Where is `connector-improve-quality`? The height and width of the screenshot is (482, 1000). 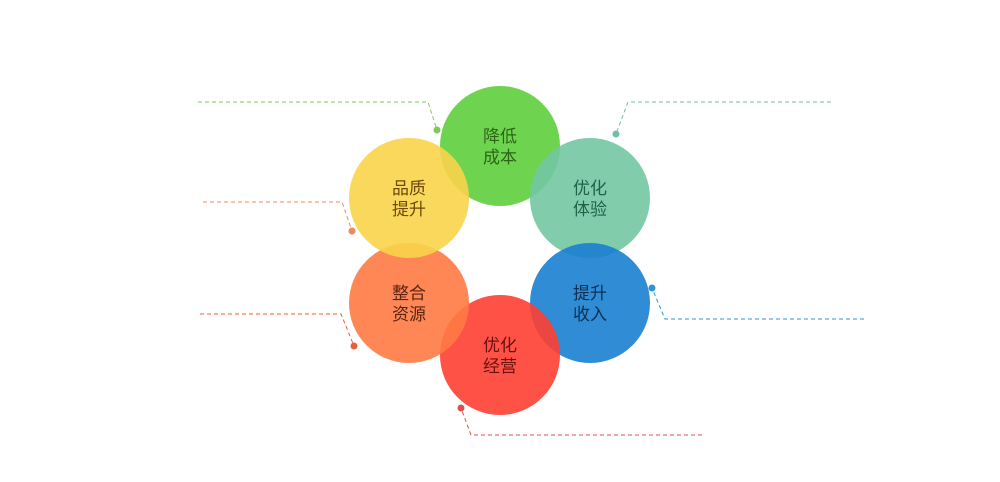
connector-improve-quality is located at coordinates (279, 218).